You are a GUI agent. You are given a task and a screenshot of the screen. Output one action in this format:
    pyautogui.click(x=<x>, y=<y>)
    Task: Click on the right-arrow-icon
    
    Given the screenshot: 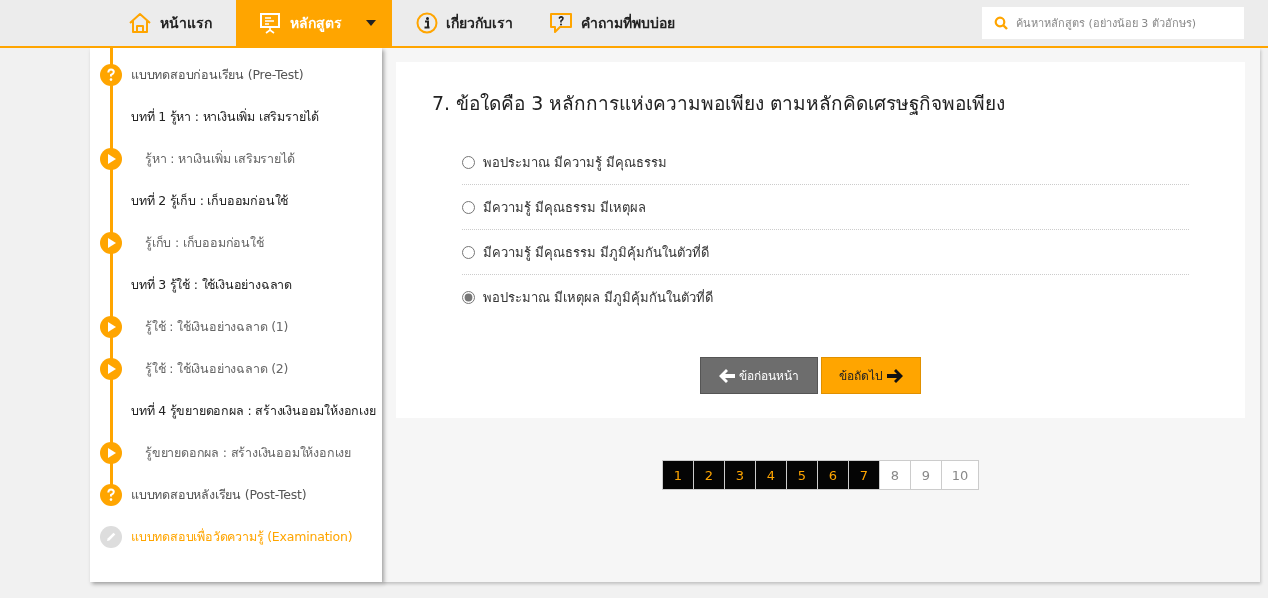 What is the action you would take?
    pyautogui.click(x=895, y=375)
    